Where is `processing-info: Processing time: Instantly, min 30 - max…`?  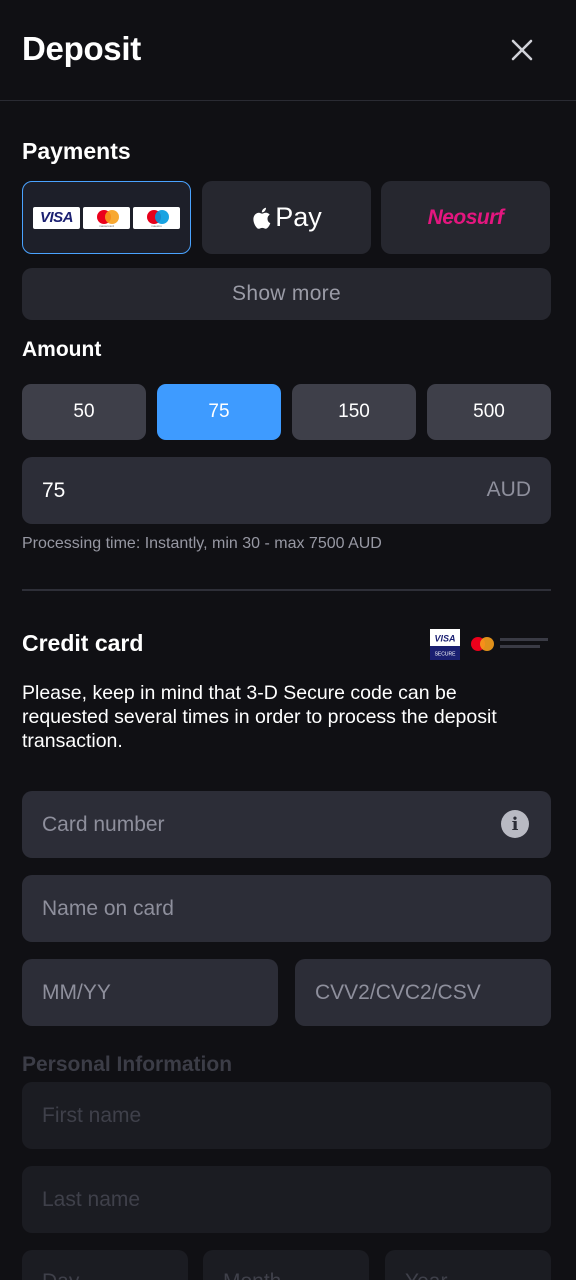 processing-info: Processing time: Instantly, min 30 - max… is located at coordinates (202, 543).